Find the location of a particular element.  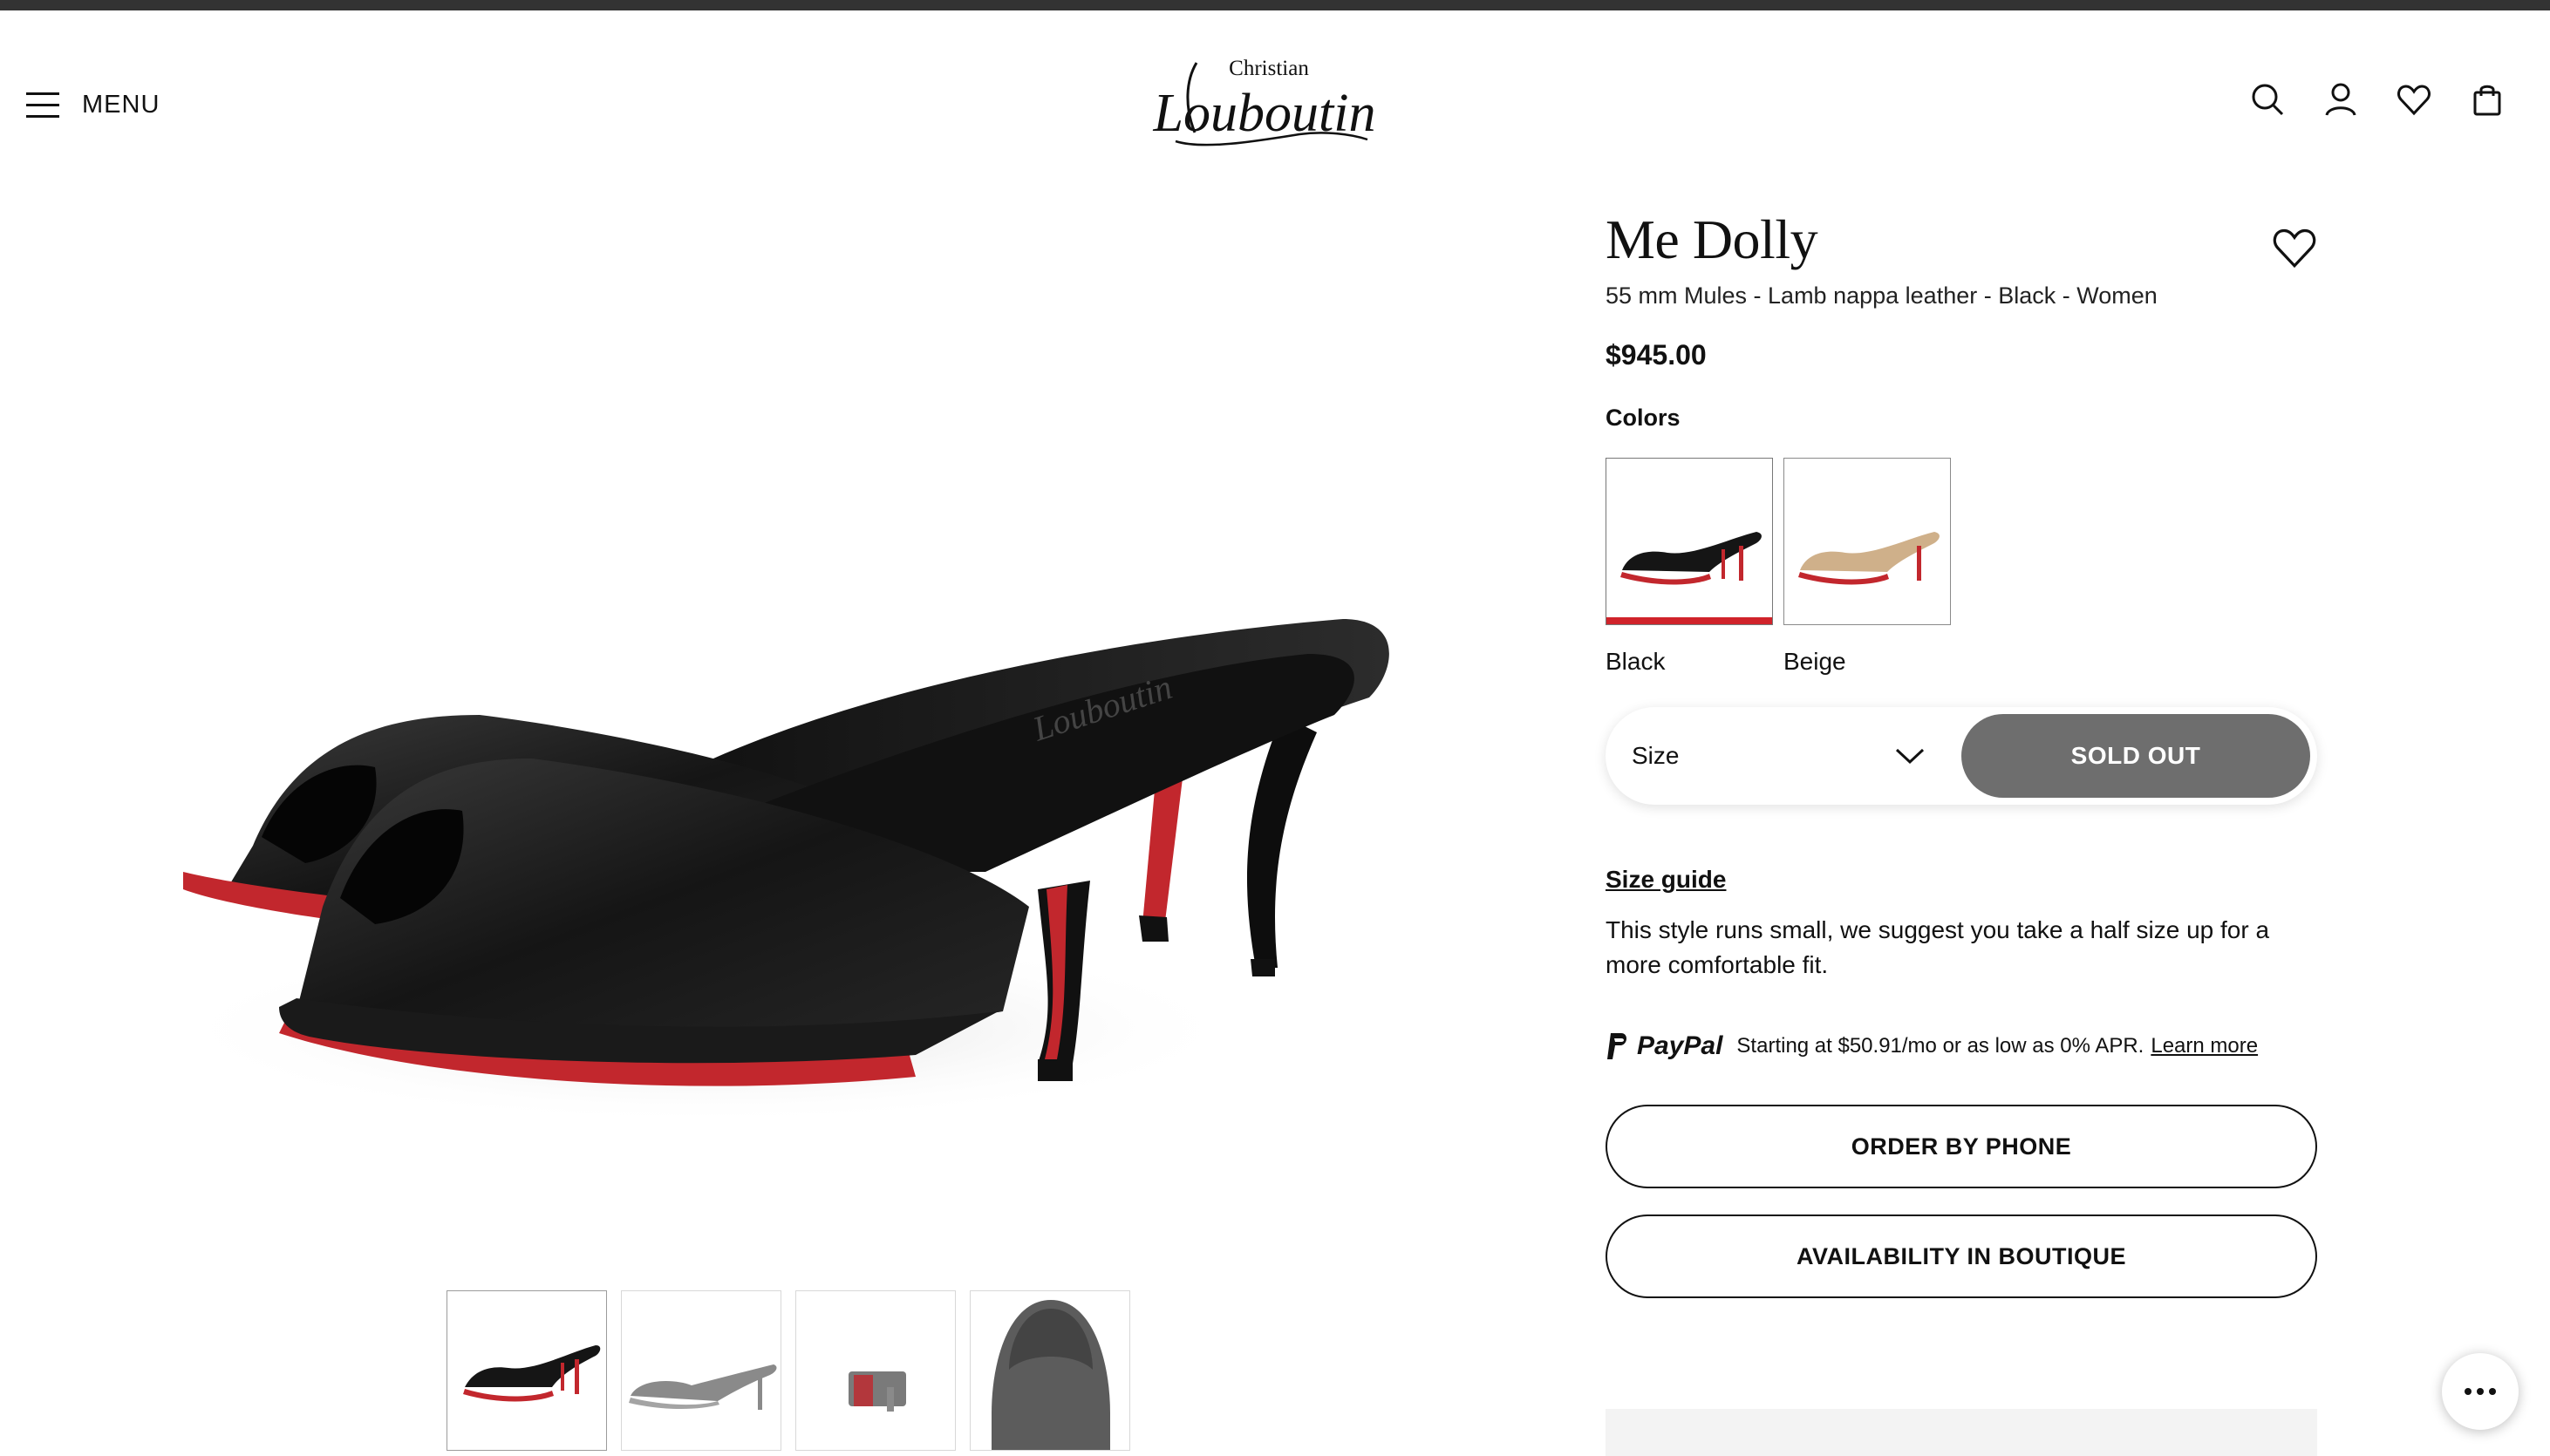

availability-in-boutique-button: AVAILABILITY IN BOUTIQUE is located at coordinates (1962, 1256).